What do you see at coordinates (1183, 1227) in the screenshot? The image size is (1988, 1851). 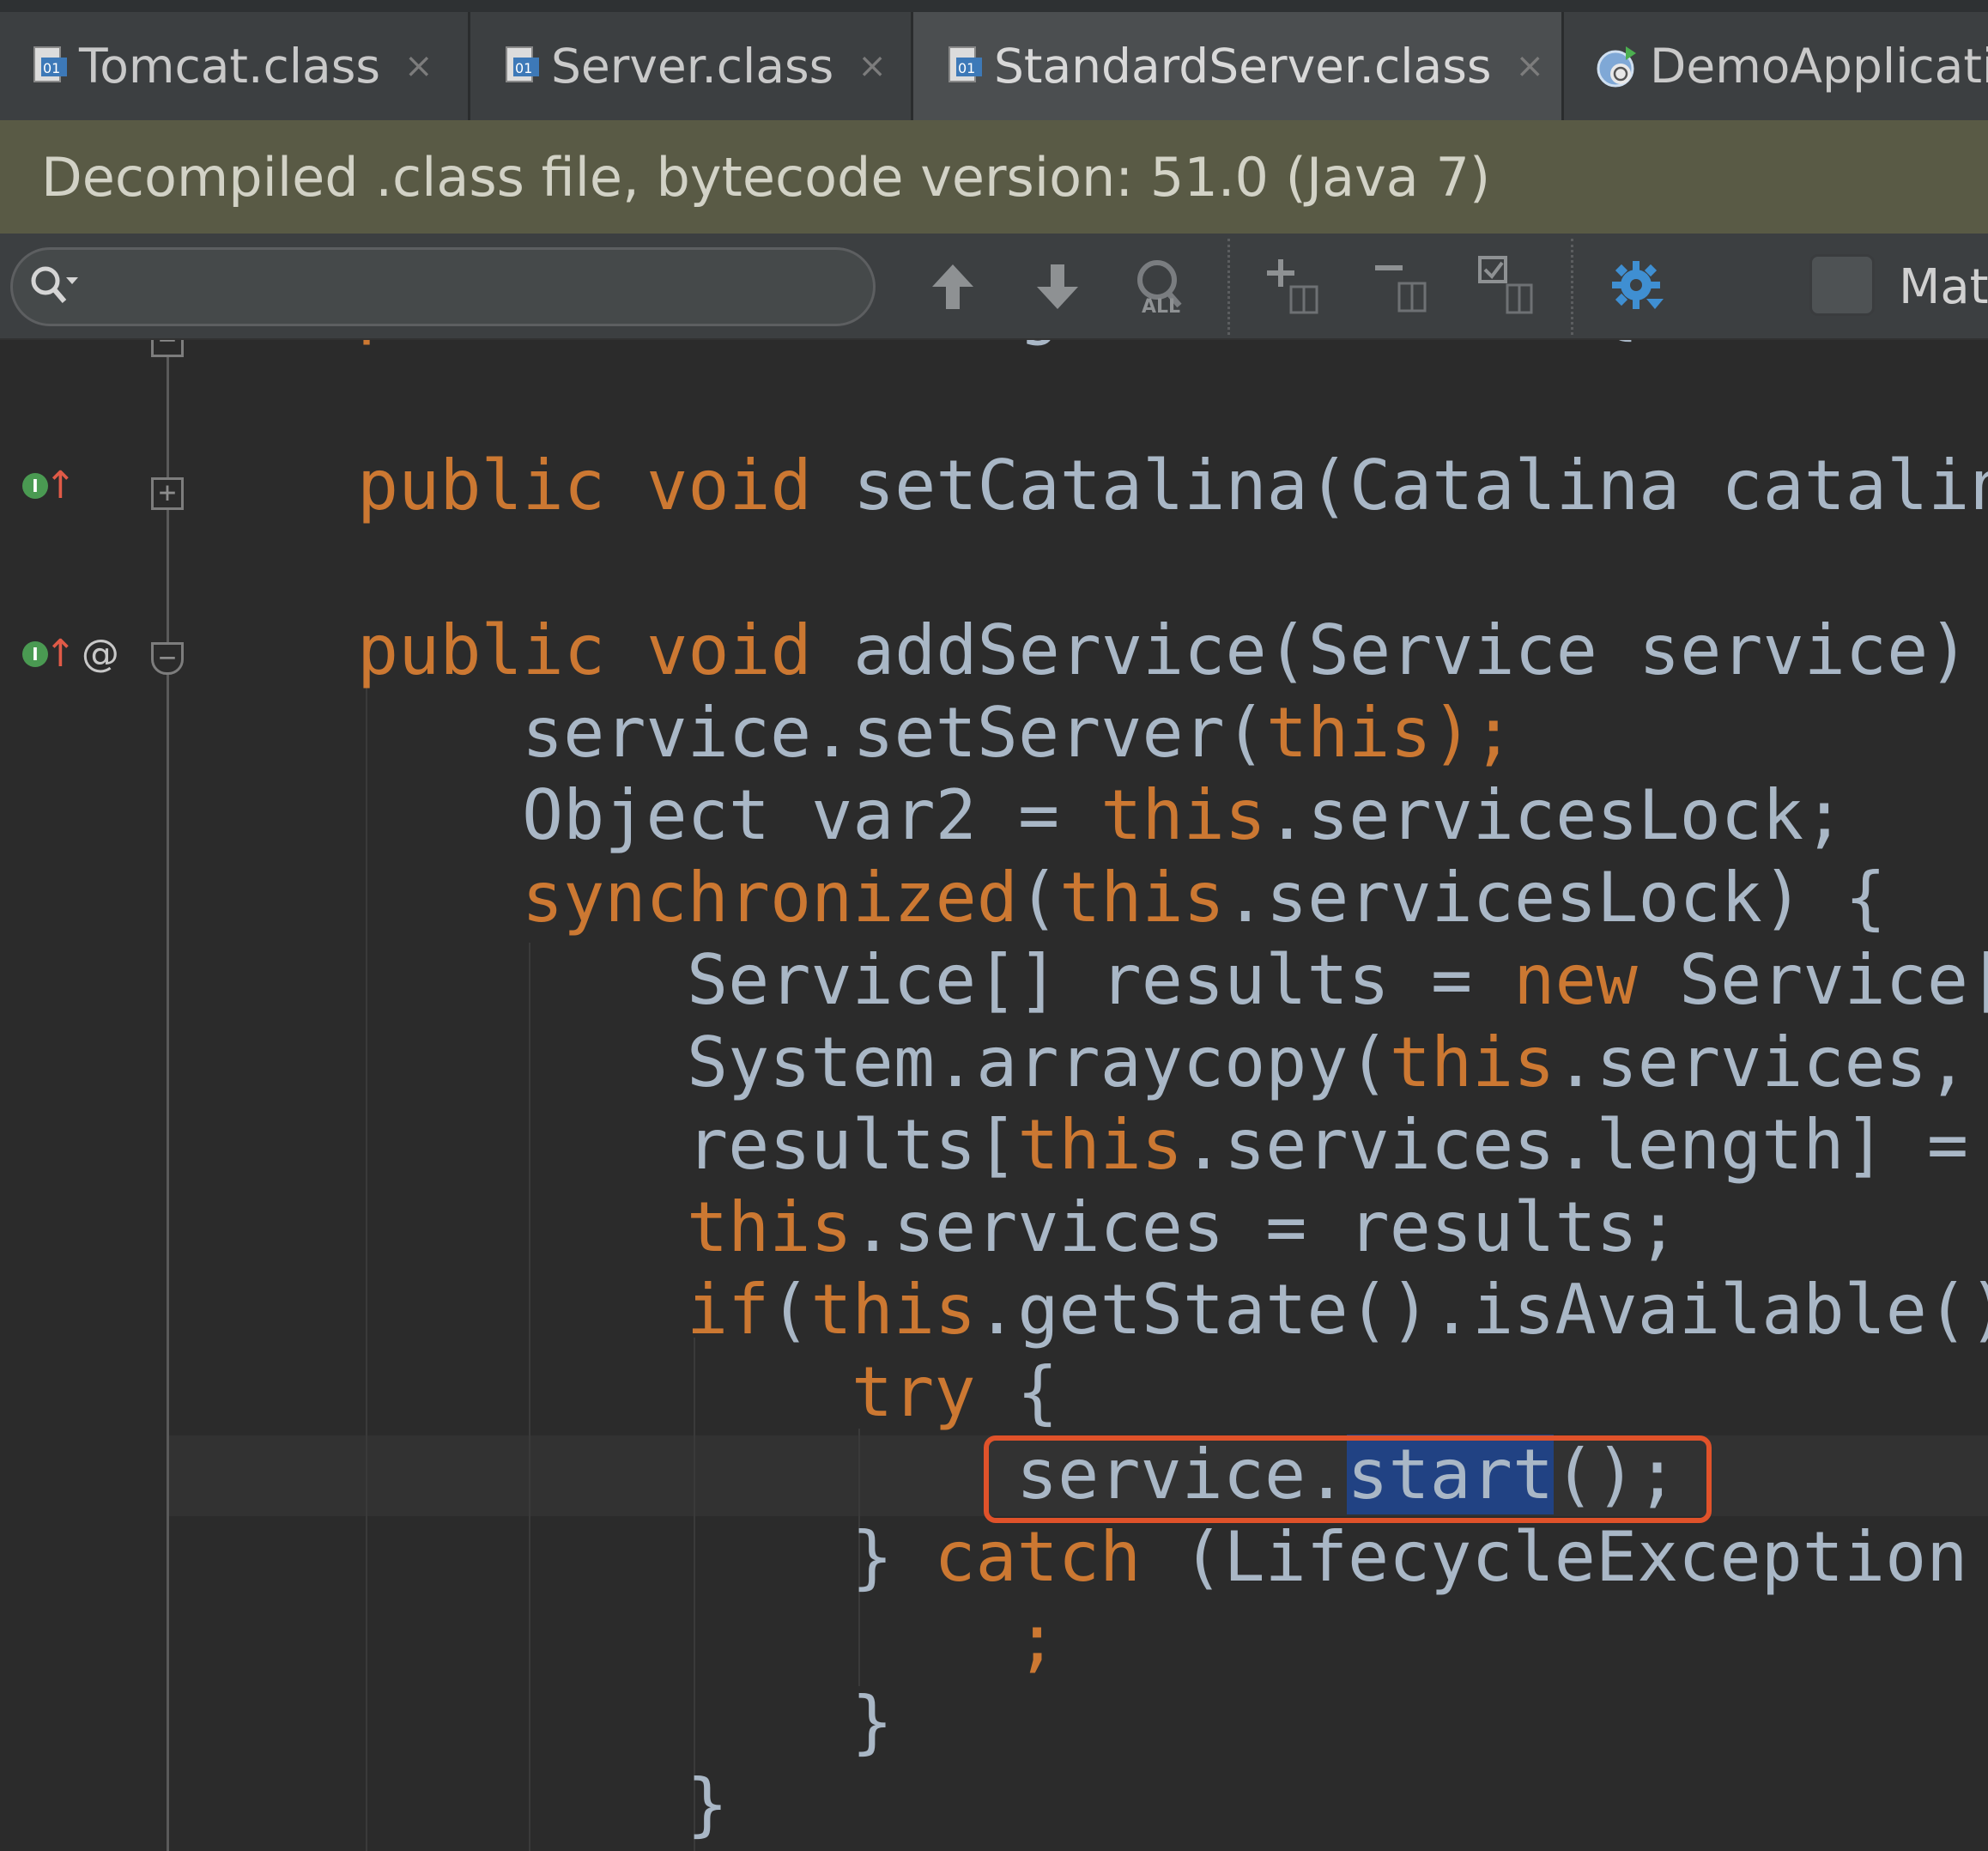 I see `code-line: this.services = results;` at bounding box center [1183, 1227].